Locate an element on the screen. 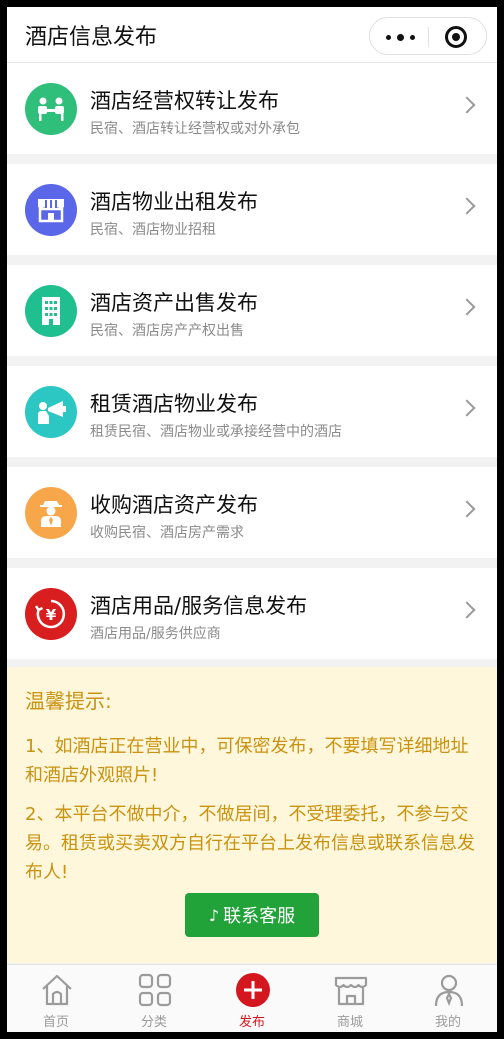  contact-service-button: ♪ 联系客服 is located at coordinates (252, 915).